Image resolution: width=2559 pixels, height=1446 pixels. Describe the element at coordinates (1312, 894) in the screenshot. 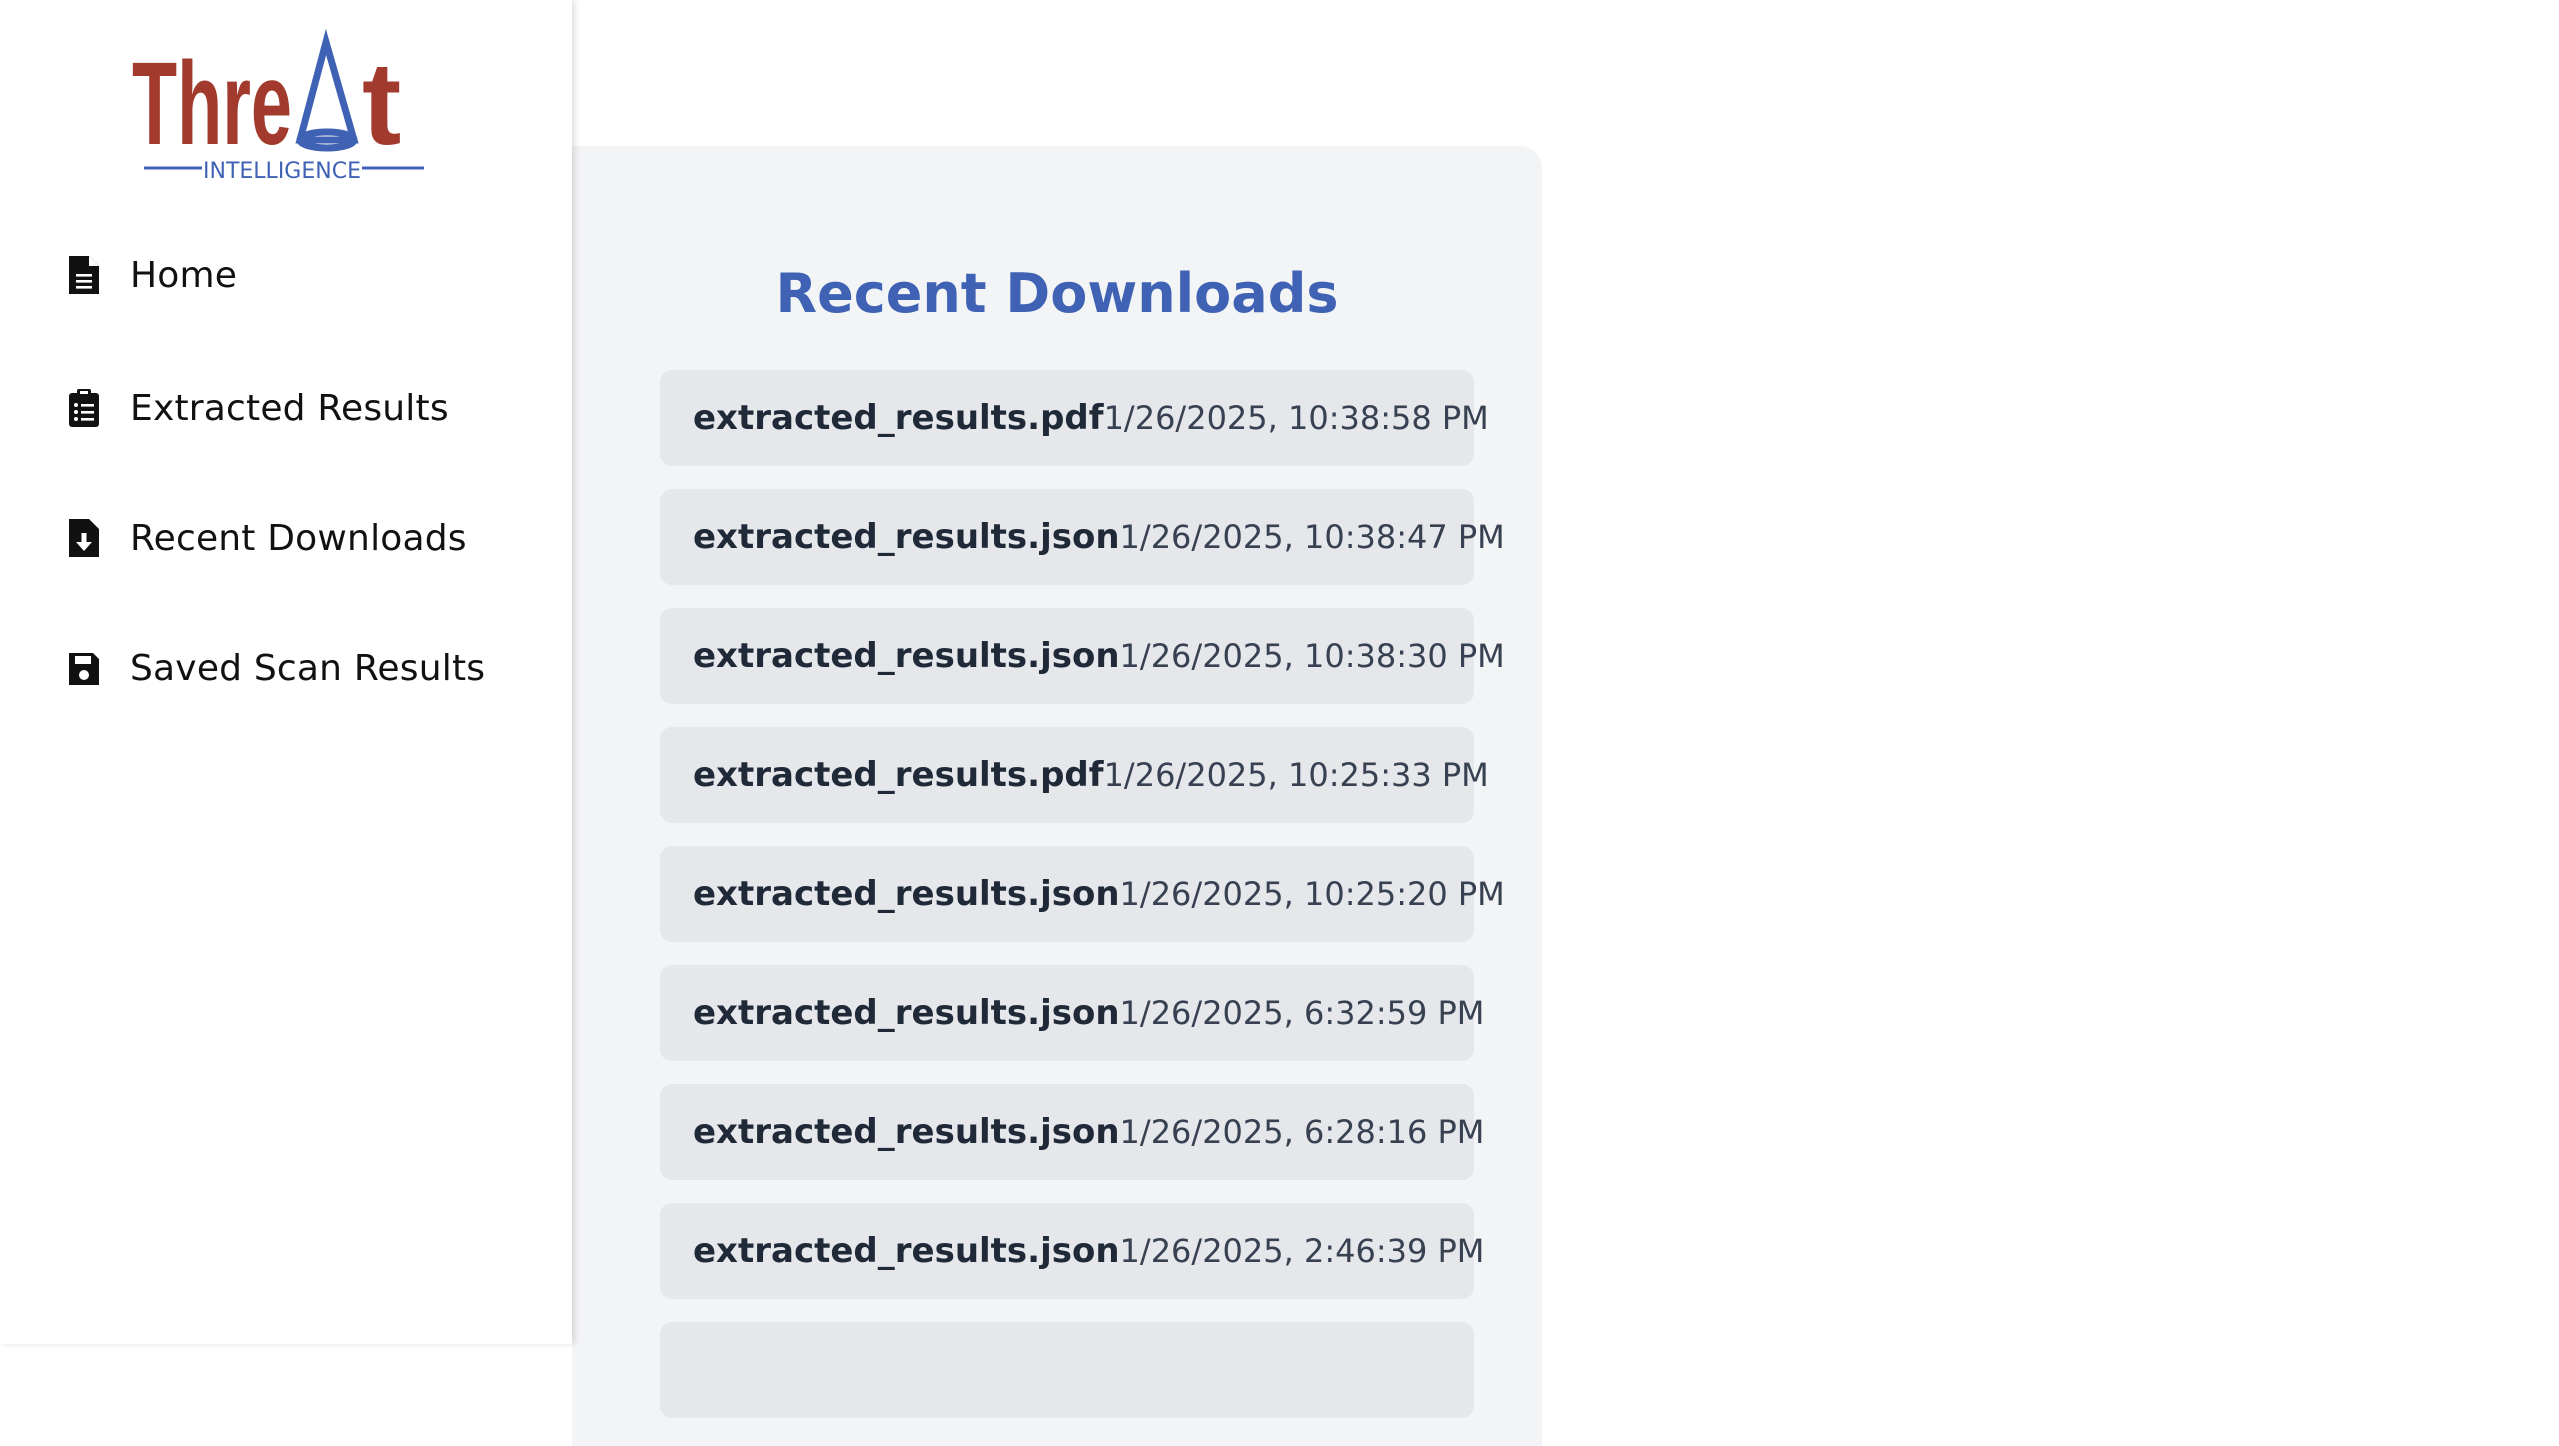

I see `download-date: 1/26/2025, 10:25:20 PM` at that location.